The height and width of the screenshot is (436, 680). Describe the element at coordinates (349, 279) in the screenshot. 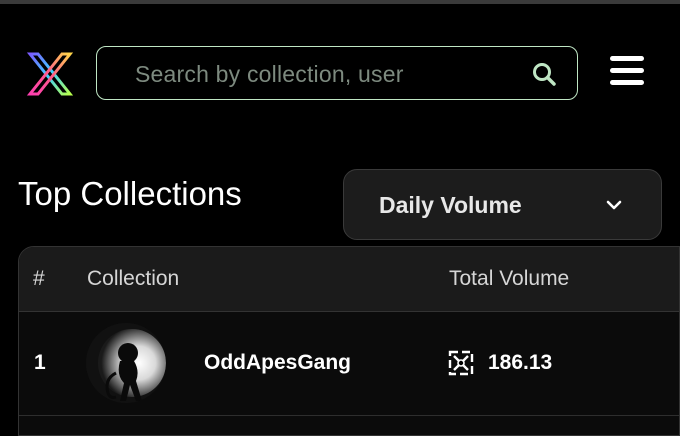

I see `table-header: # Collection Total Volume` at that location.